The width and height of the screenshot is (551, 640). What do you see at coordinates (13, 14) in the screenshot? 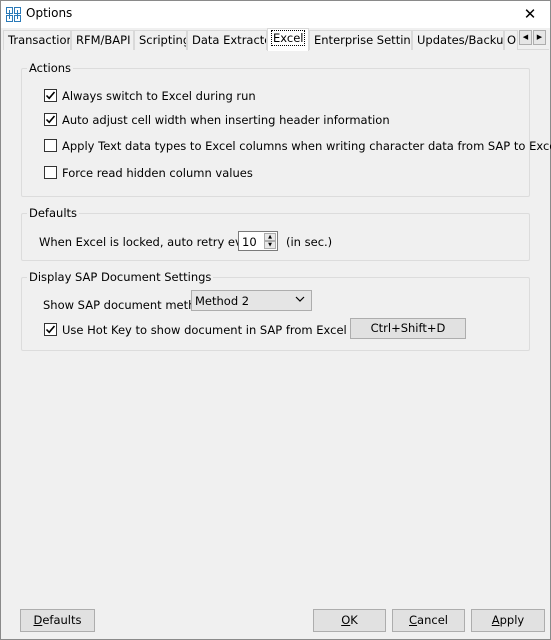
I see `options-grid-icon` at bounding box center [13, 14].